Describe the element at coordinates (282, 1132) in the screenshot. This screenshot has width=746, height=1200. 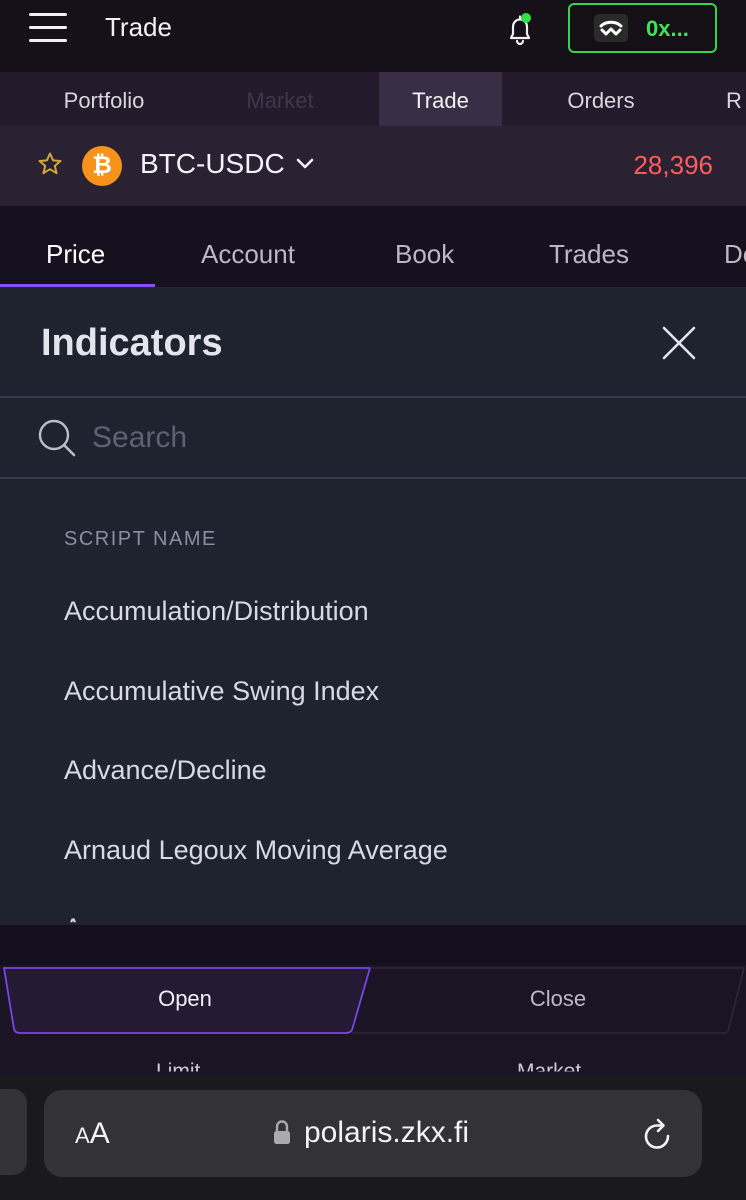
I see `lock-icon` at that location.